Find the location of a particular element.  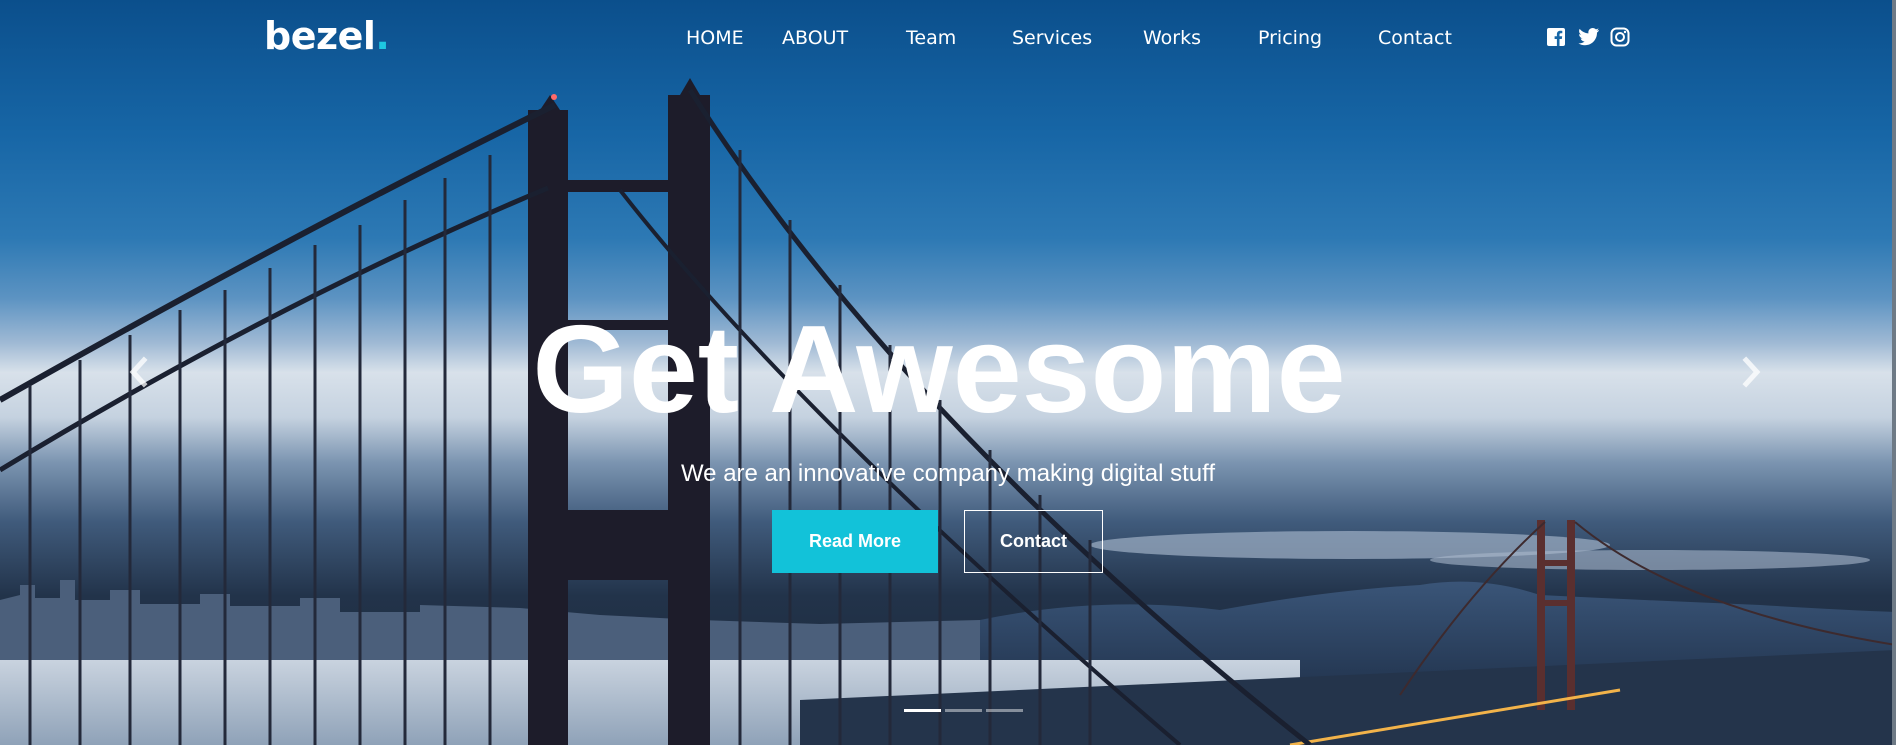

nav-item-team: Team is located at coordinates (959, 38).